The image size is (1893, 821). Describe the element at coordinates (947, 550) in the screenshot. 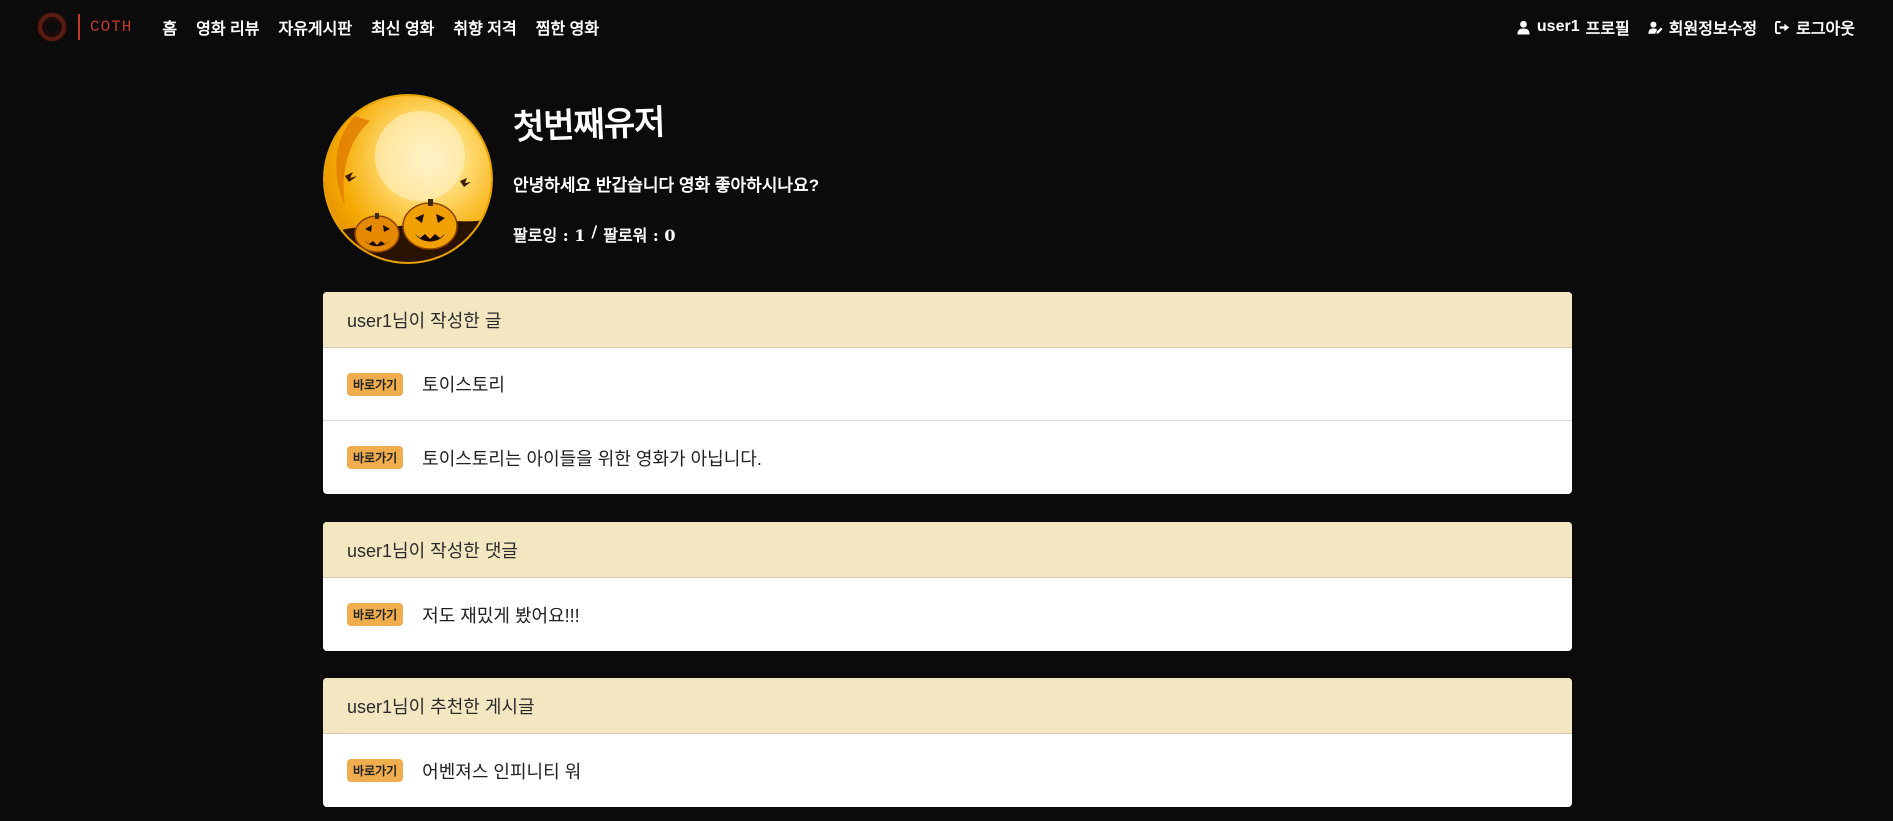

I see `card-header: user1님이 작성한 댓글` at that location.